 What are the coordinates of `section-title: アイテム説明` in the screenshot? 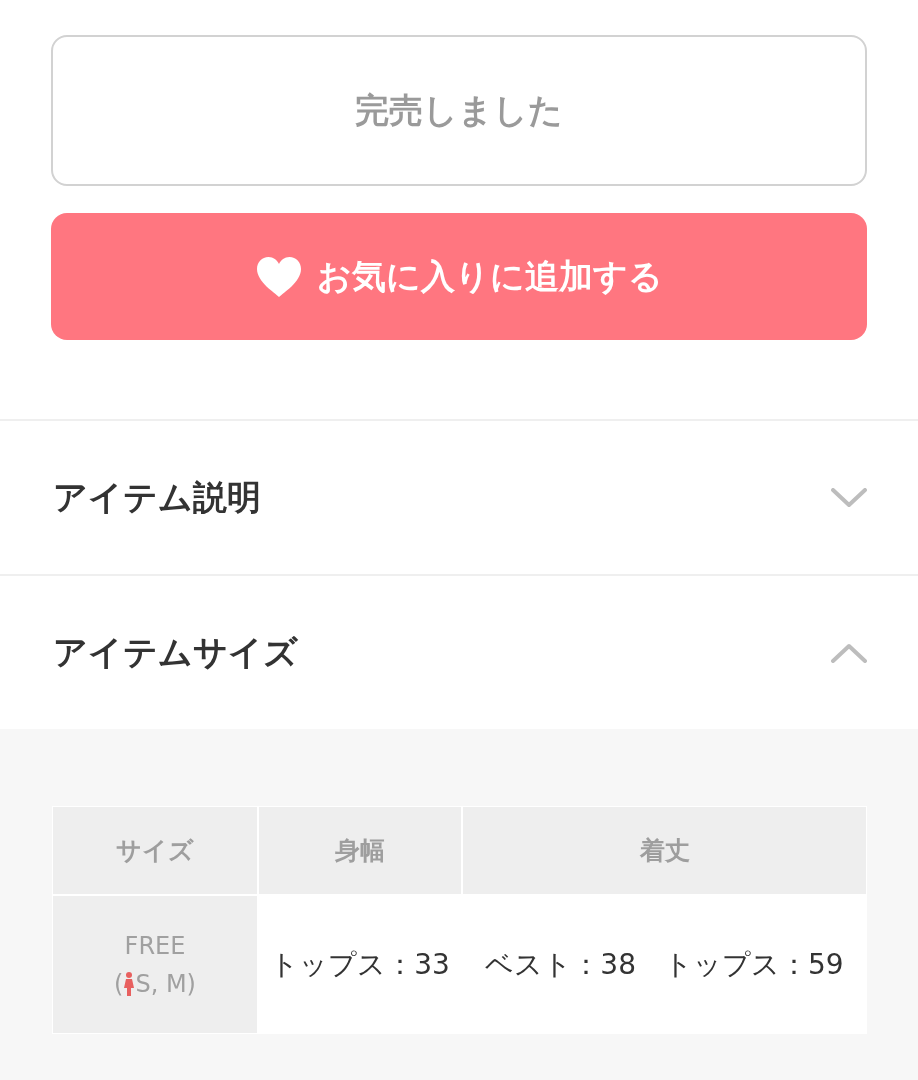 It's located at (157, 497).